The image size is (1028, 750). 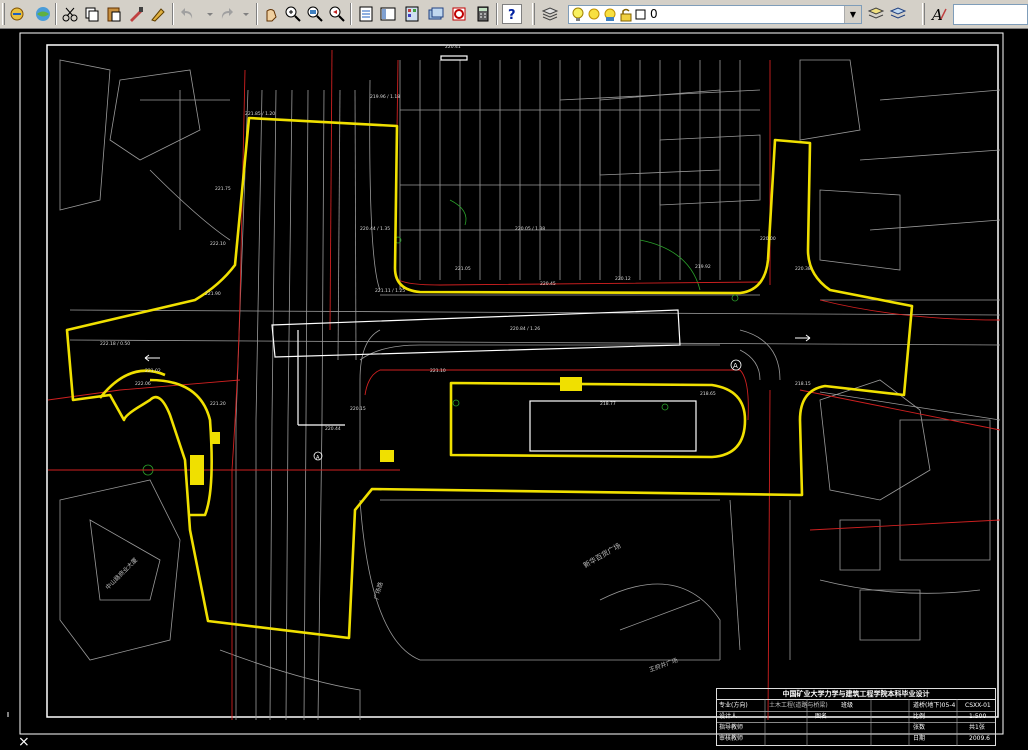 I want to click on building-label: 中山路商业大厦, so click(x=121, y=573).